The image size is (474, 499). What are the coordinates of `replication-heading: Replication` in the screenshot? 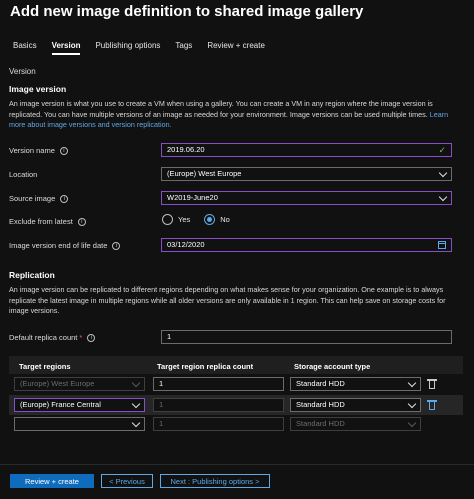 It's located at (32, 275).